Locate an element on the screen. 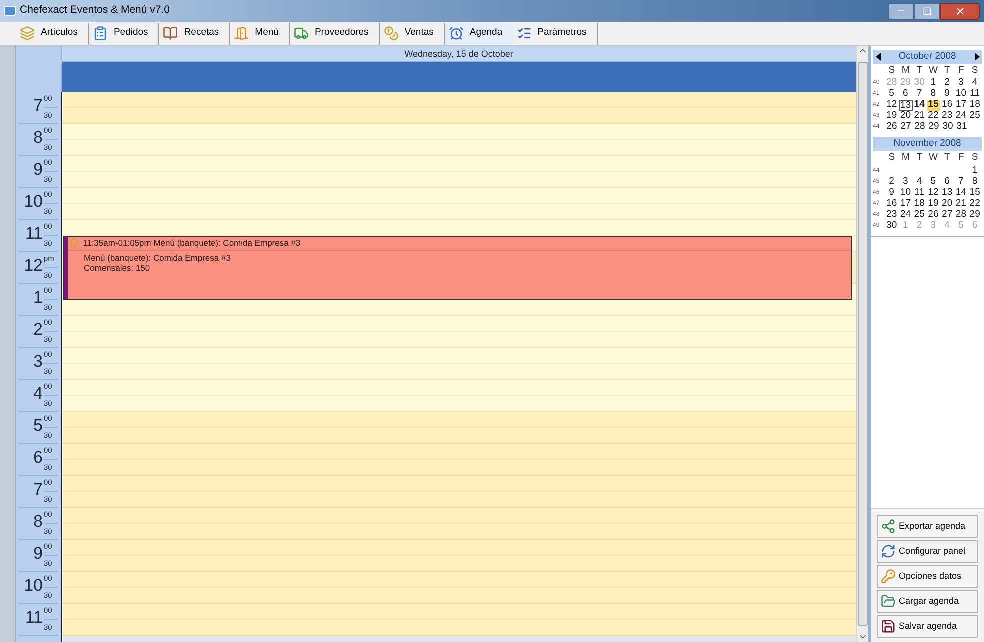 The height and width of the screenshot is (642, 984). action-button: Opciones datos is located at coordinates (927, 576).